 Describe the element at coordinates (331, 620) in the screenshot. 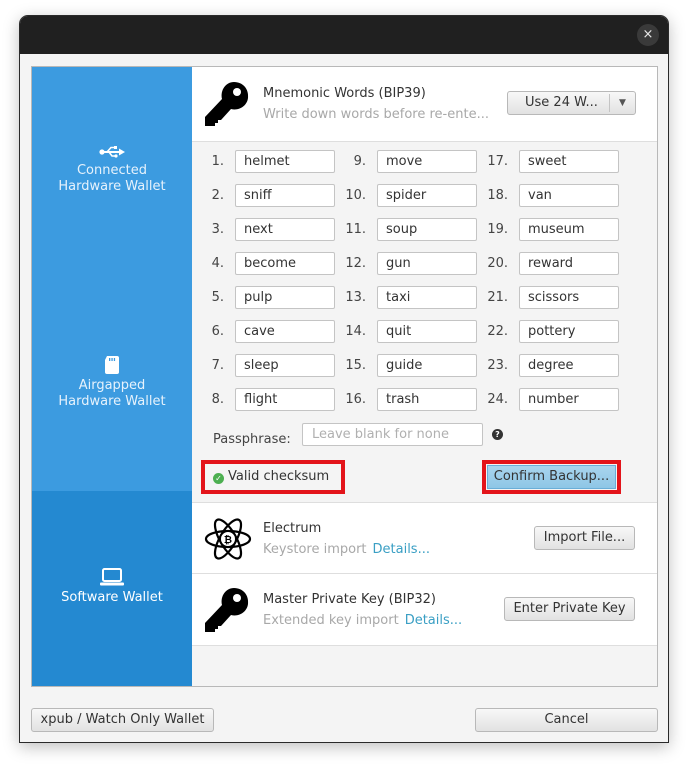

I see `master-key-subtitle-text: Extended key import` at that location.